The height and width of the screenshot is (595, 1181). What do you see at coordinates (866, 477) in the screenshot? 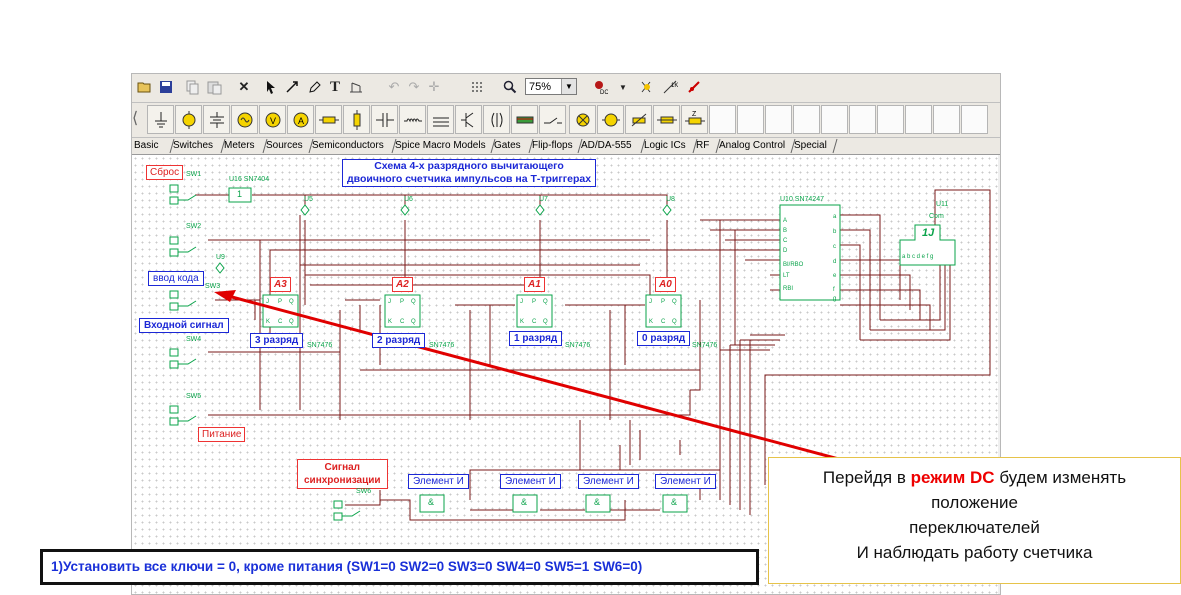
I see `note-line1-prefix: Перейдя в` at bounding box center [866, 477].